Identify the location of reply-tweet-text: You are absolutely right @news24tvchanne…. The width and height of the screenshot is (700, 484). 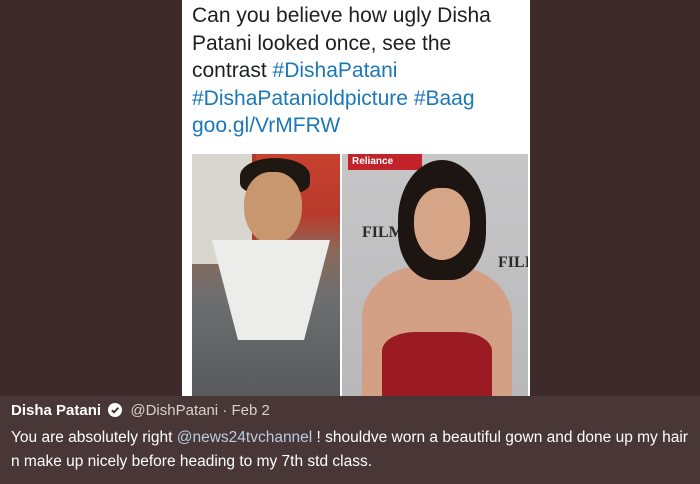
(351, 450).